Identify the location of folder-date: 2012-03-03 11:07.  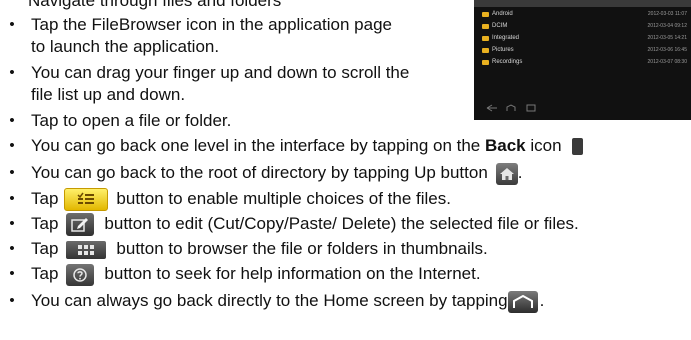
(667, 14).